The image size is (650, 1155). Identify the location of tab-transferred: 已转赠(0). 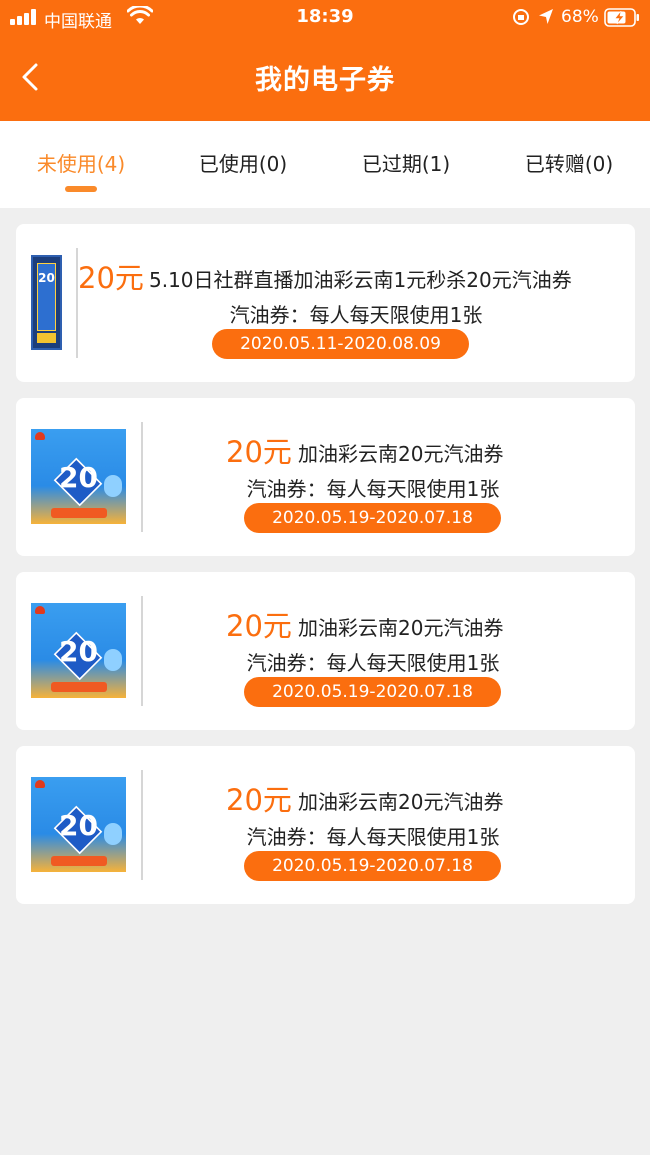
(569, 164).